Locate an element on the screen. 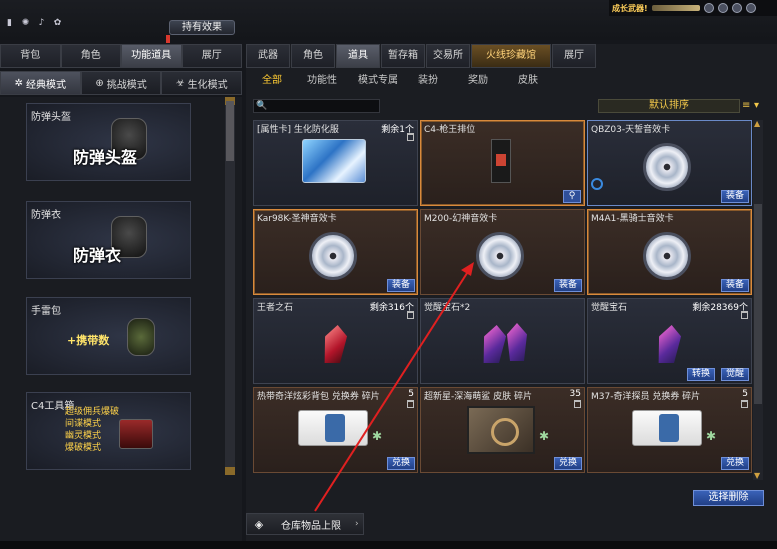 The height and width of the screenshot is (549, 777). scroll-up-icon: ▲ is located at coordinates (758, 124).